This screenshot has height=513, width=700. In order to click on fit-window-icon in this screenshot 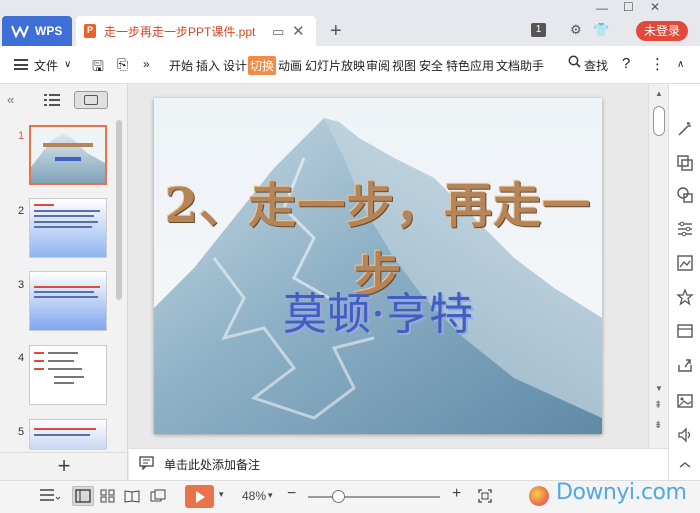, I will do `click(485, 497)`.